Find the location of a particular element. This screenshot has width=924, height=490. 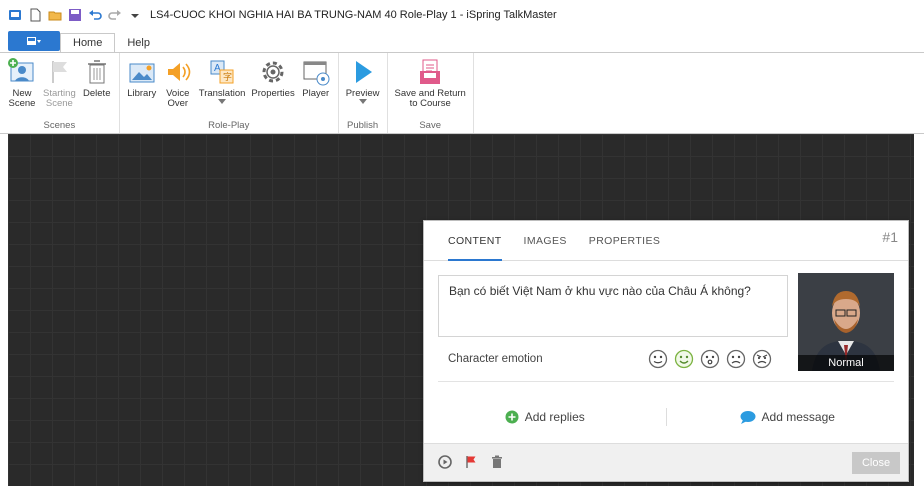

properties-label: Properties is located at coordinates (273, 93).